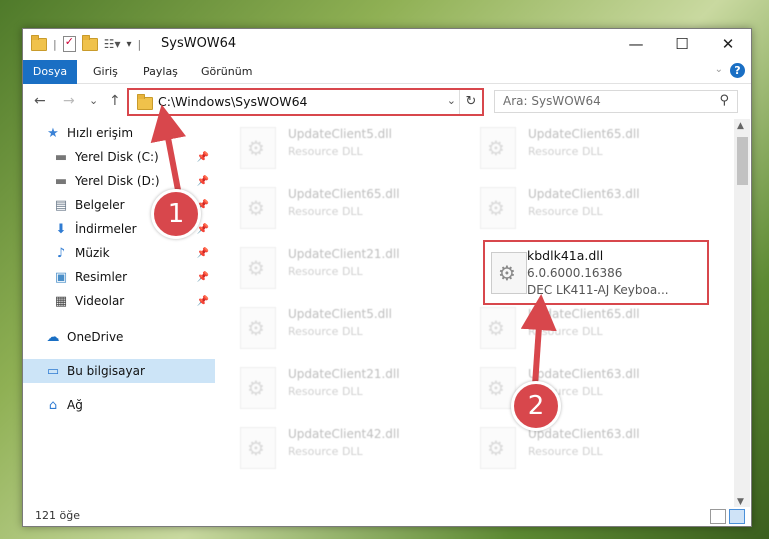  I want to click on sidebar-item-onedrive: ☁ OneDrive, so click(119, 337).